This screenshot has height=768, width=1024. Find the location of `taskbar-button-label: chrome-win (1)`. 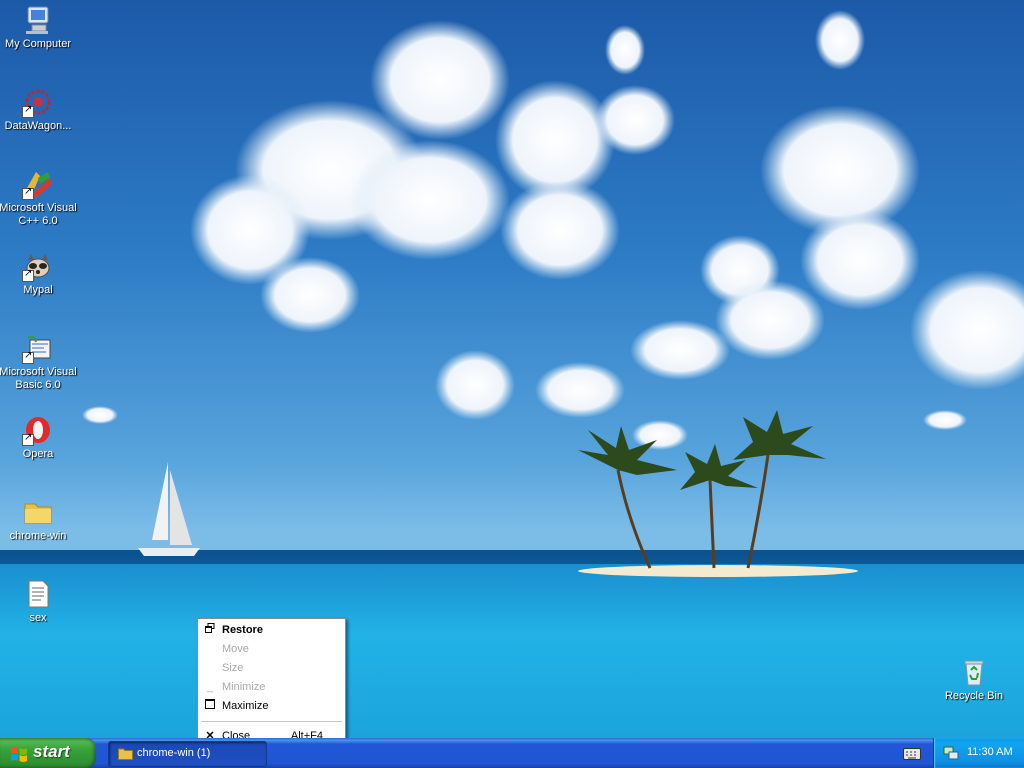

taskbar-button-label: chrome-win (1) is located at coordinates (174, 753).